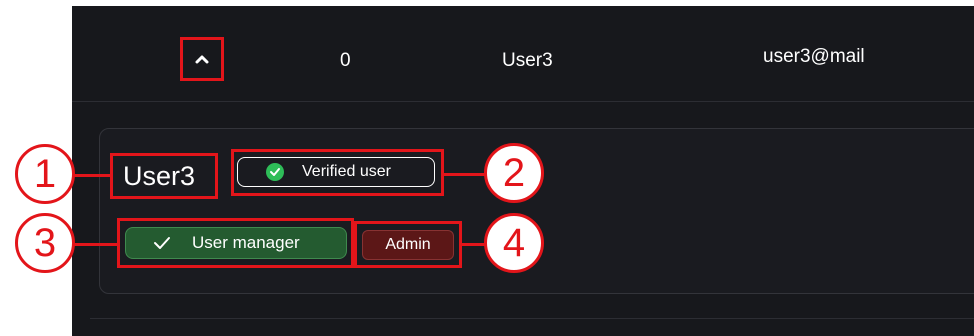  I want to click on check-icon, so click(162, 243).